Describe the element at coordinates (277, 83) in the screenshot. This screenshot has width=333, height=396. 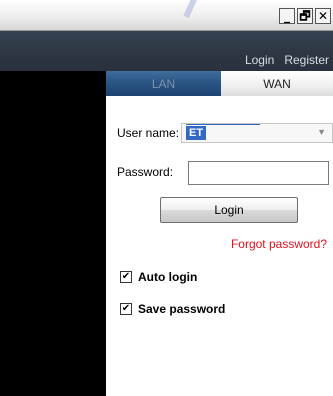
I see `tab-wan: WAN` at that location.